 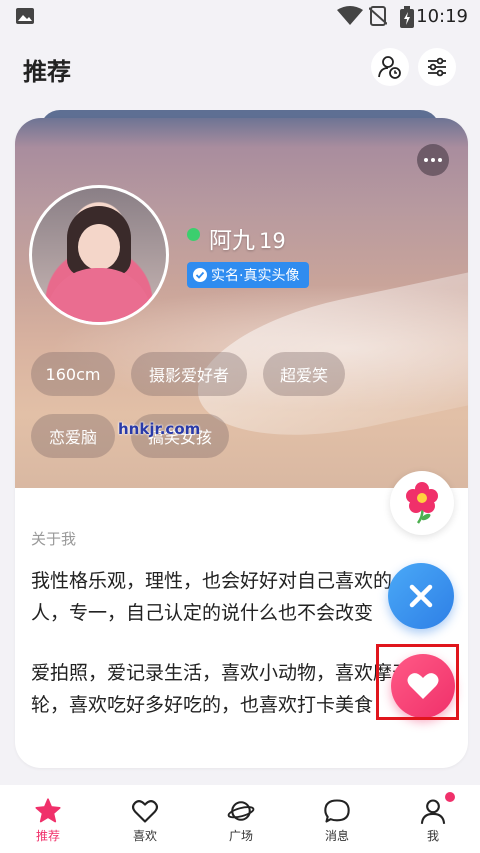 What do you see at coordinates (47, 836) in the screenshot?
I see `nav-label: 推荐` at bounding box center [47, 836].